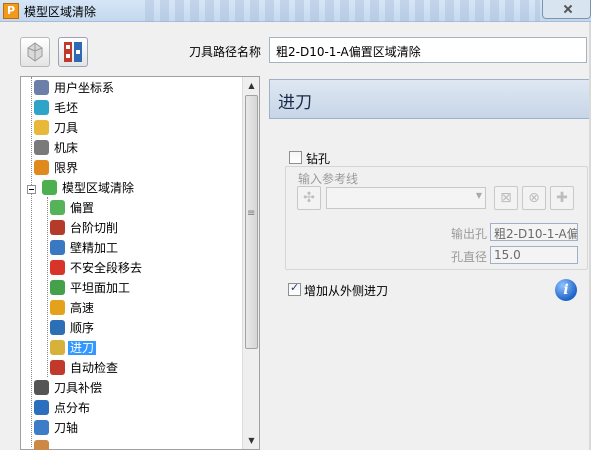 The image size is (591, 450). What do you see at coordinates (478, 195) in the screenshot?
I see `chevron-down-icon: ▼` at bounding box center [478, 195].